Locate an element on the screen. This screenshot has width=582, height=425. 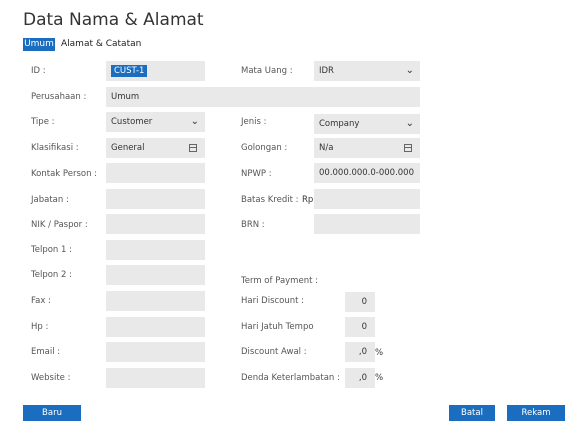
discount-awal-percent: % is located at coordinates (379, 353).